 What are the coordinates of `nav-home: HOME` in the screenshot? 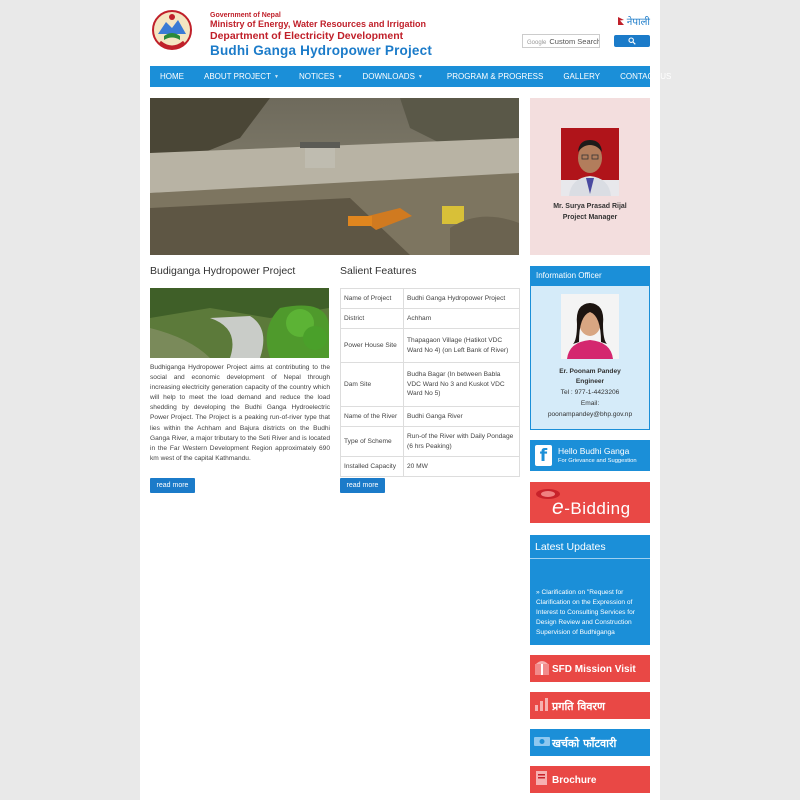 It's located at (172, 76).